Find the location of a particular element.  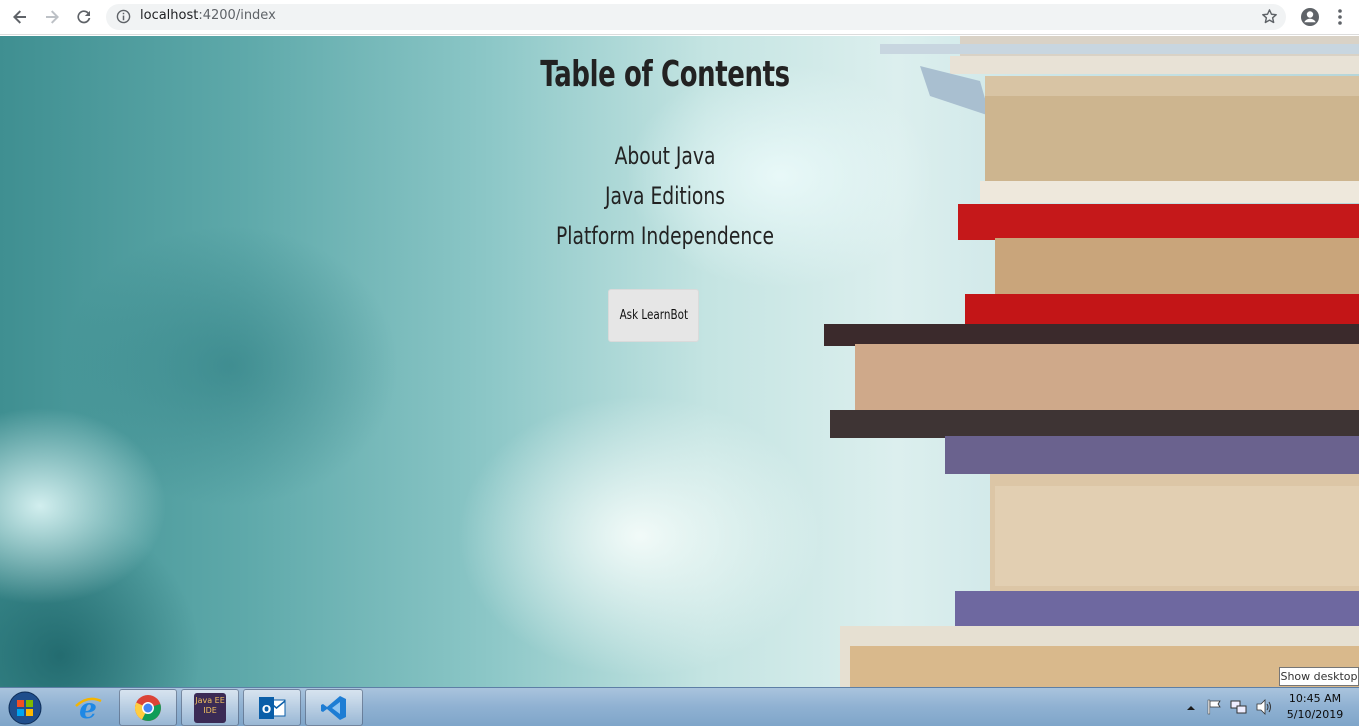

action-center-flag-icon is located at coordinates (1214, 709).